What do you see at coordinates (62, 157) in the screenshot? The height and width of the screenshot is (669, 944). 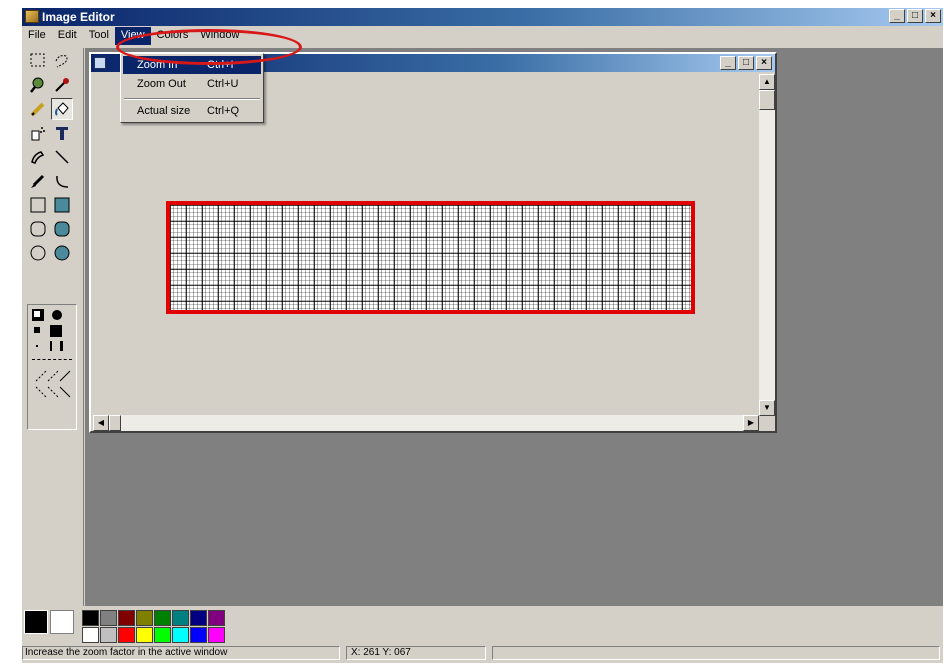 I see `line-tool` at bounding box center [62, 157].